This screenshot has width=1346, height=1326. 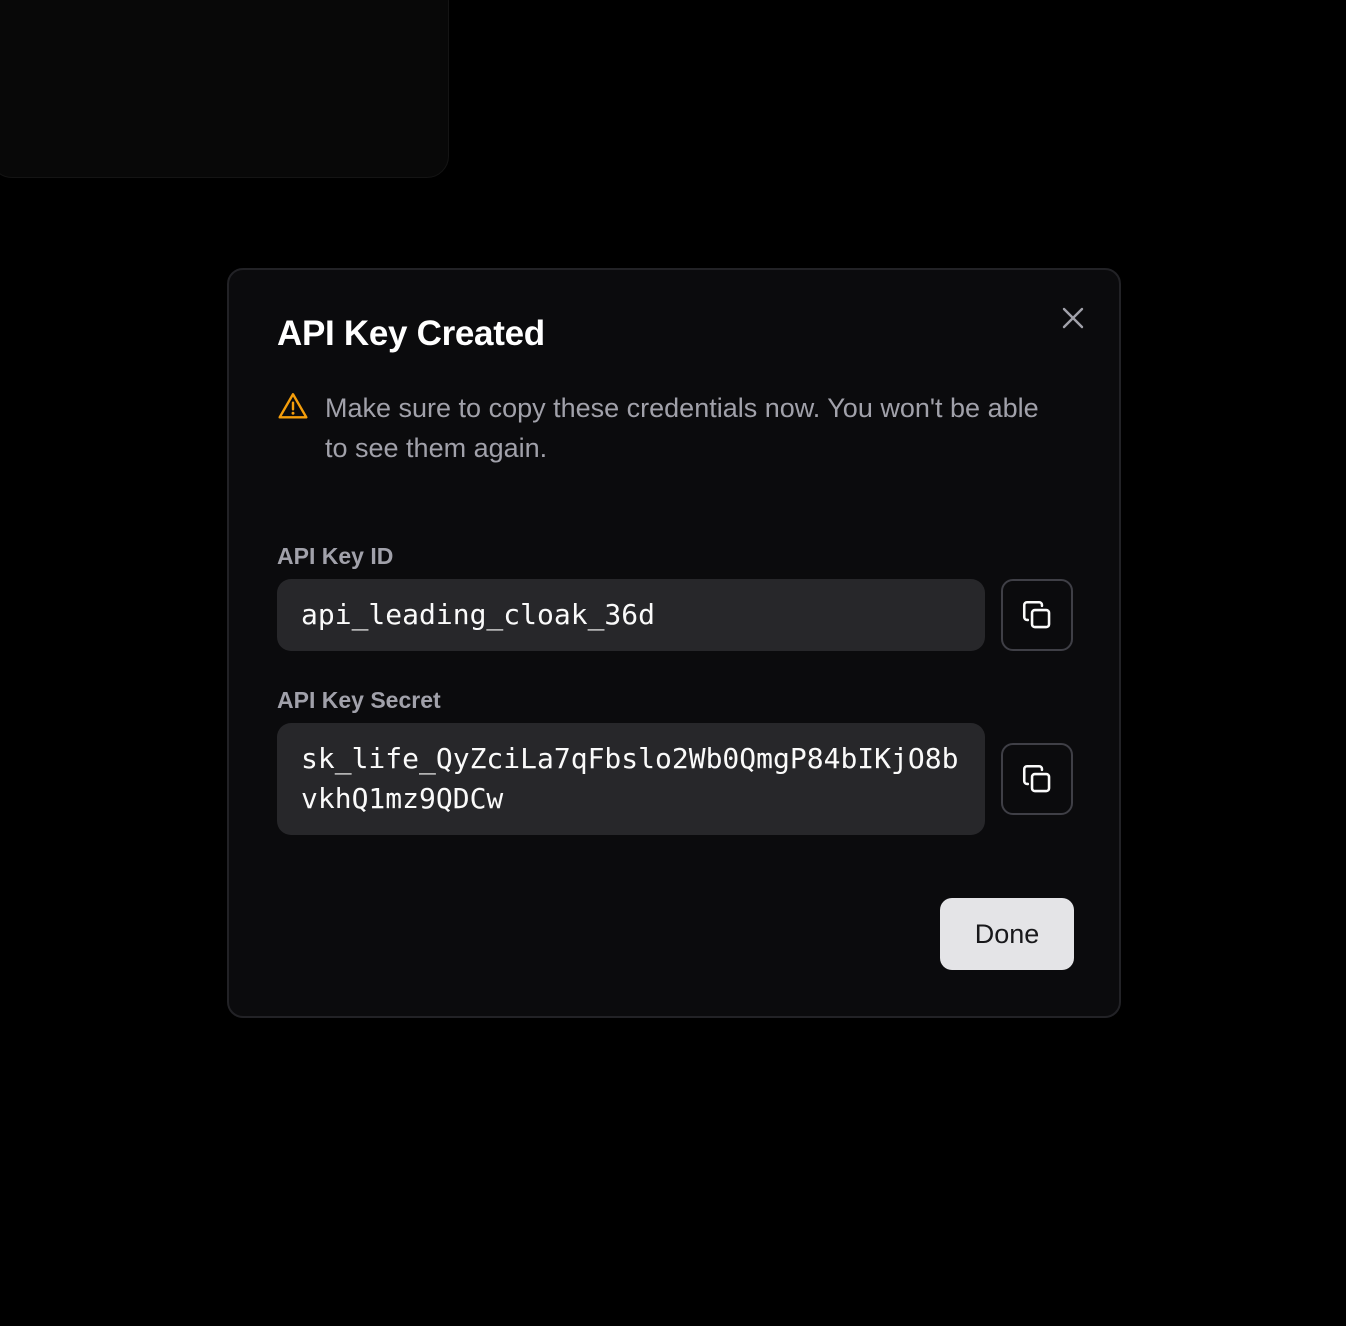 I want to click on api-key-secret-label: API Key Secret, so click(x=359, y=700).